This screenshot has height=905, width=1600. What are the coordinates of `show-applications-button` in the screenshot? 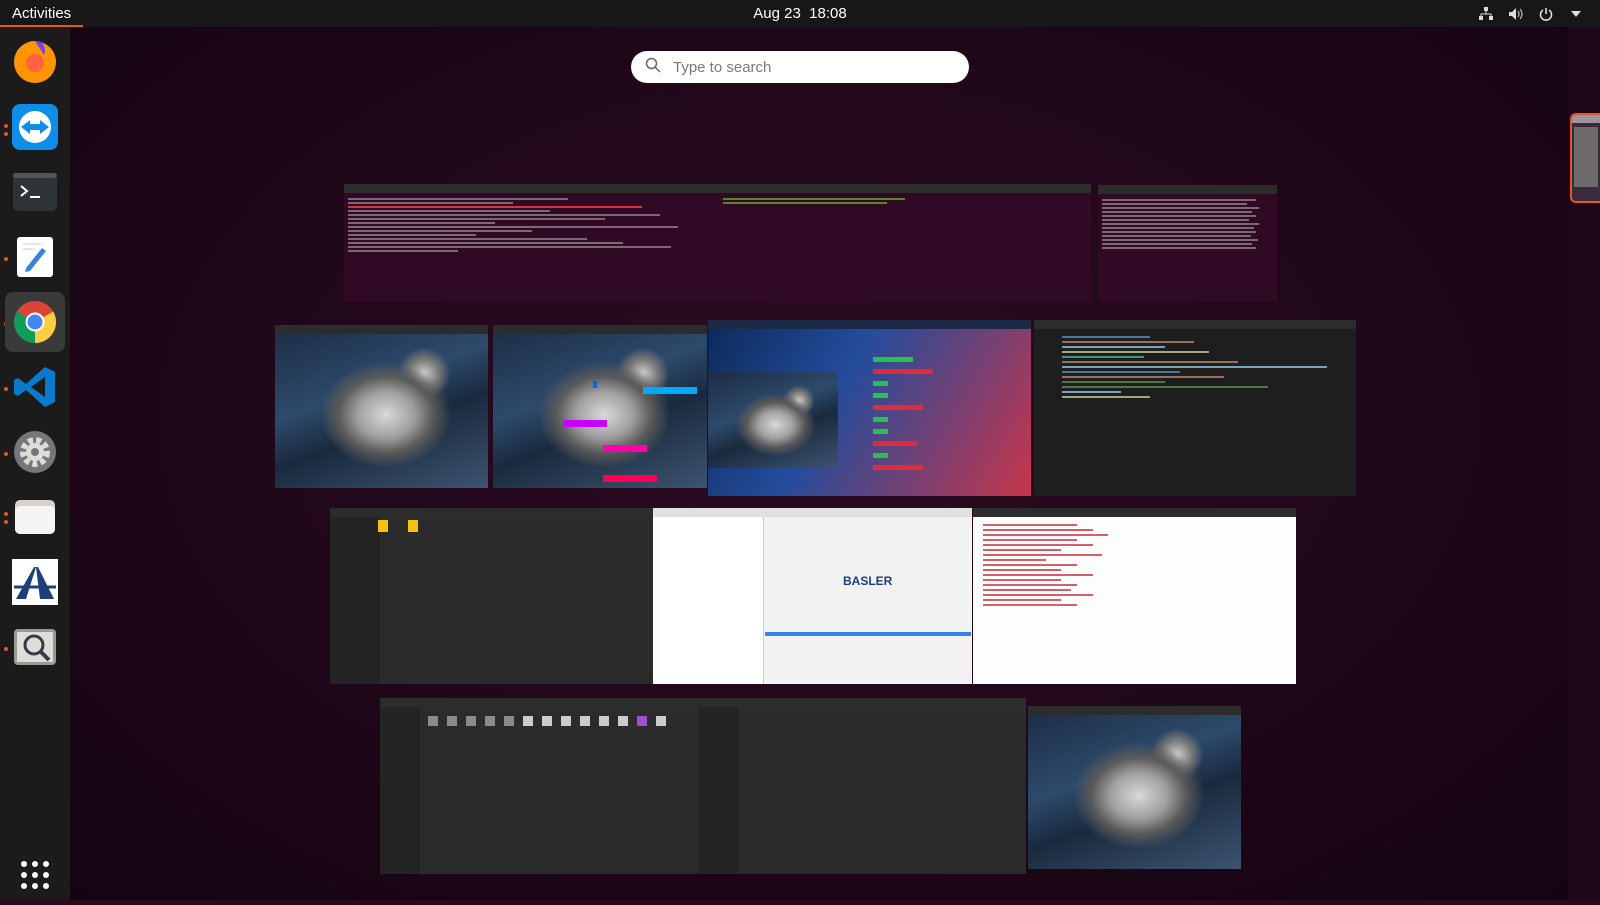 It's located at (35, 875).